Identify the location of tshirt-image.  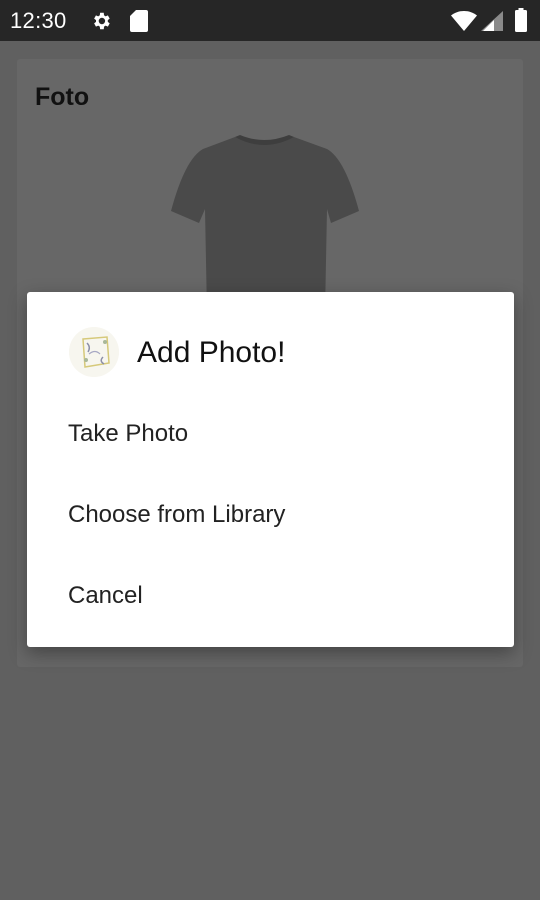
(265, 224).